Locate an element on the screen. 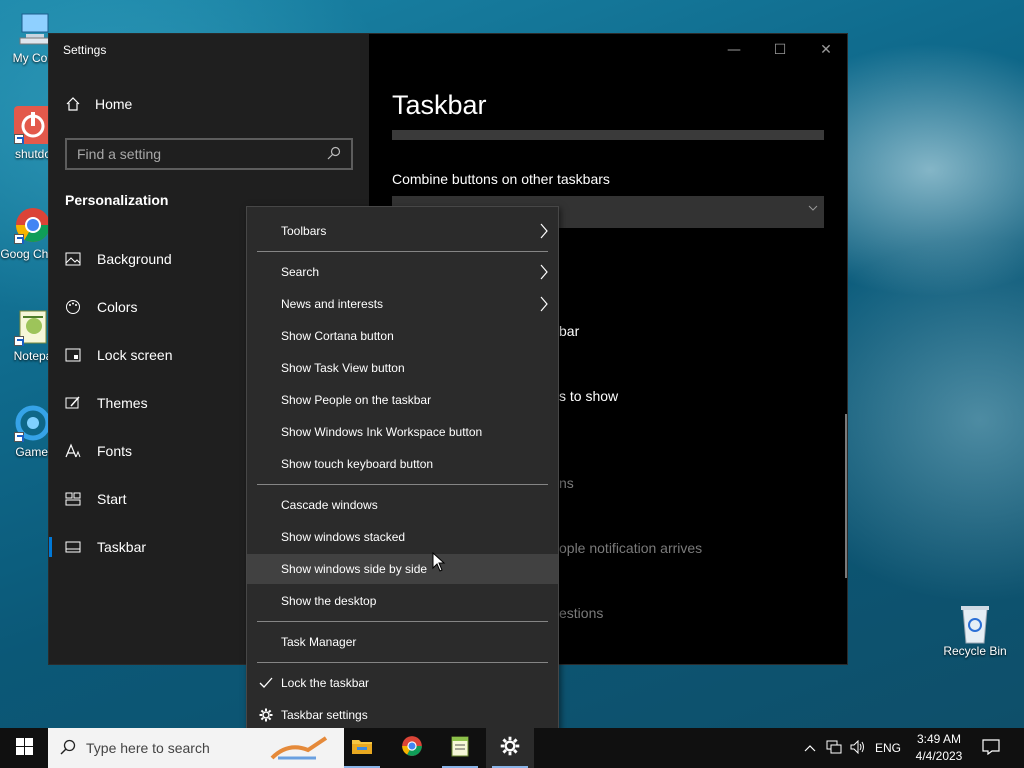 The height and width of the screenshot is (768, 1024). setting-text-fragment: estions is located at coordinates (581, 613).